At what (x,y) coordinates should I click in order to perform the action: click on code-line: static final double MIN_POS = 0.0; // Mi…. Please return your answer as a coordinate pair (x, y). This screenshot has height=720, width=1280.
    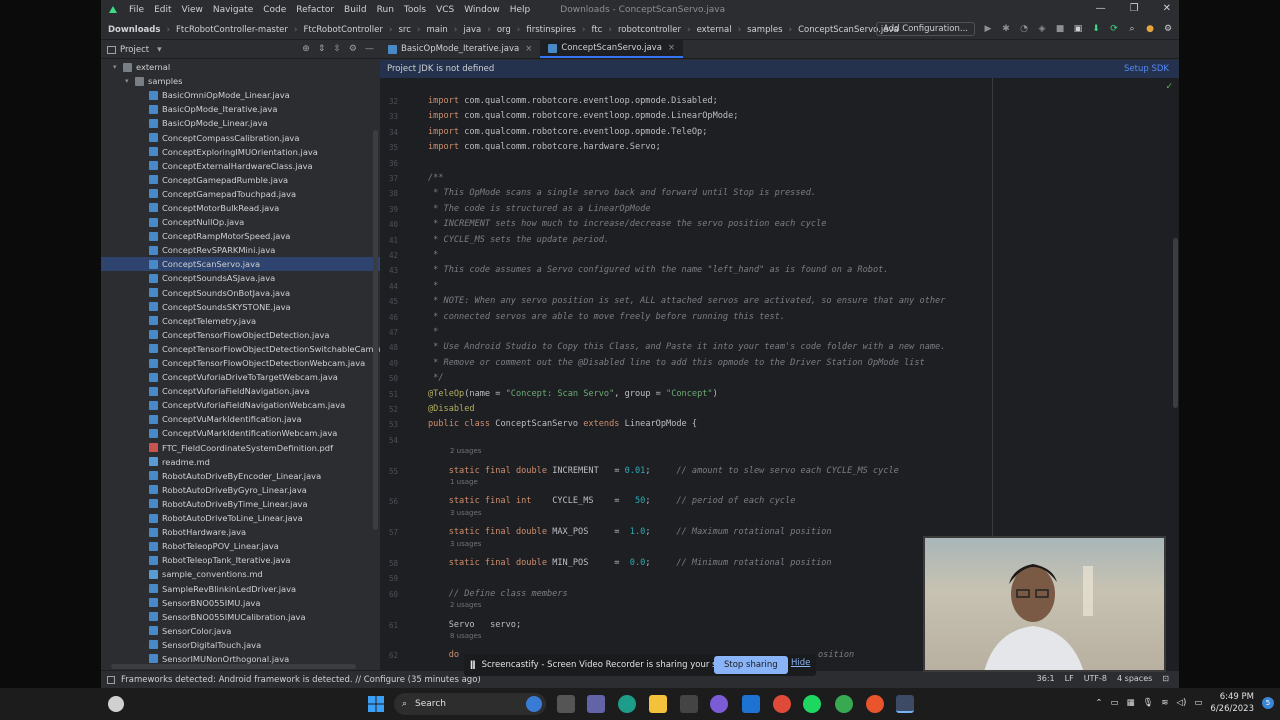
    Looking at the image, I should click on (630, 563).